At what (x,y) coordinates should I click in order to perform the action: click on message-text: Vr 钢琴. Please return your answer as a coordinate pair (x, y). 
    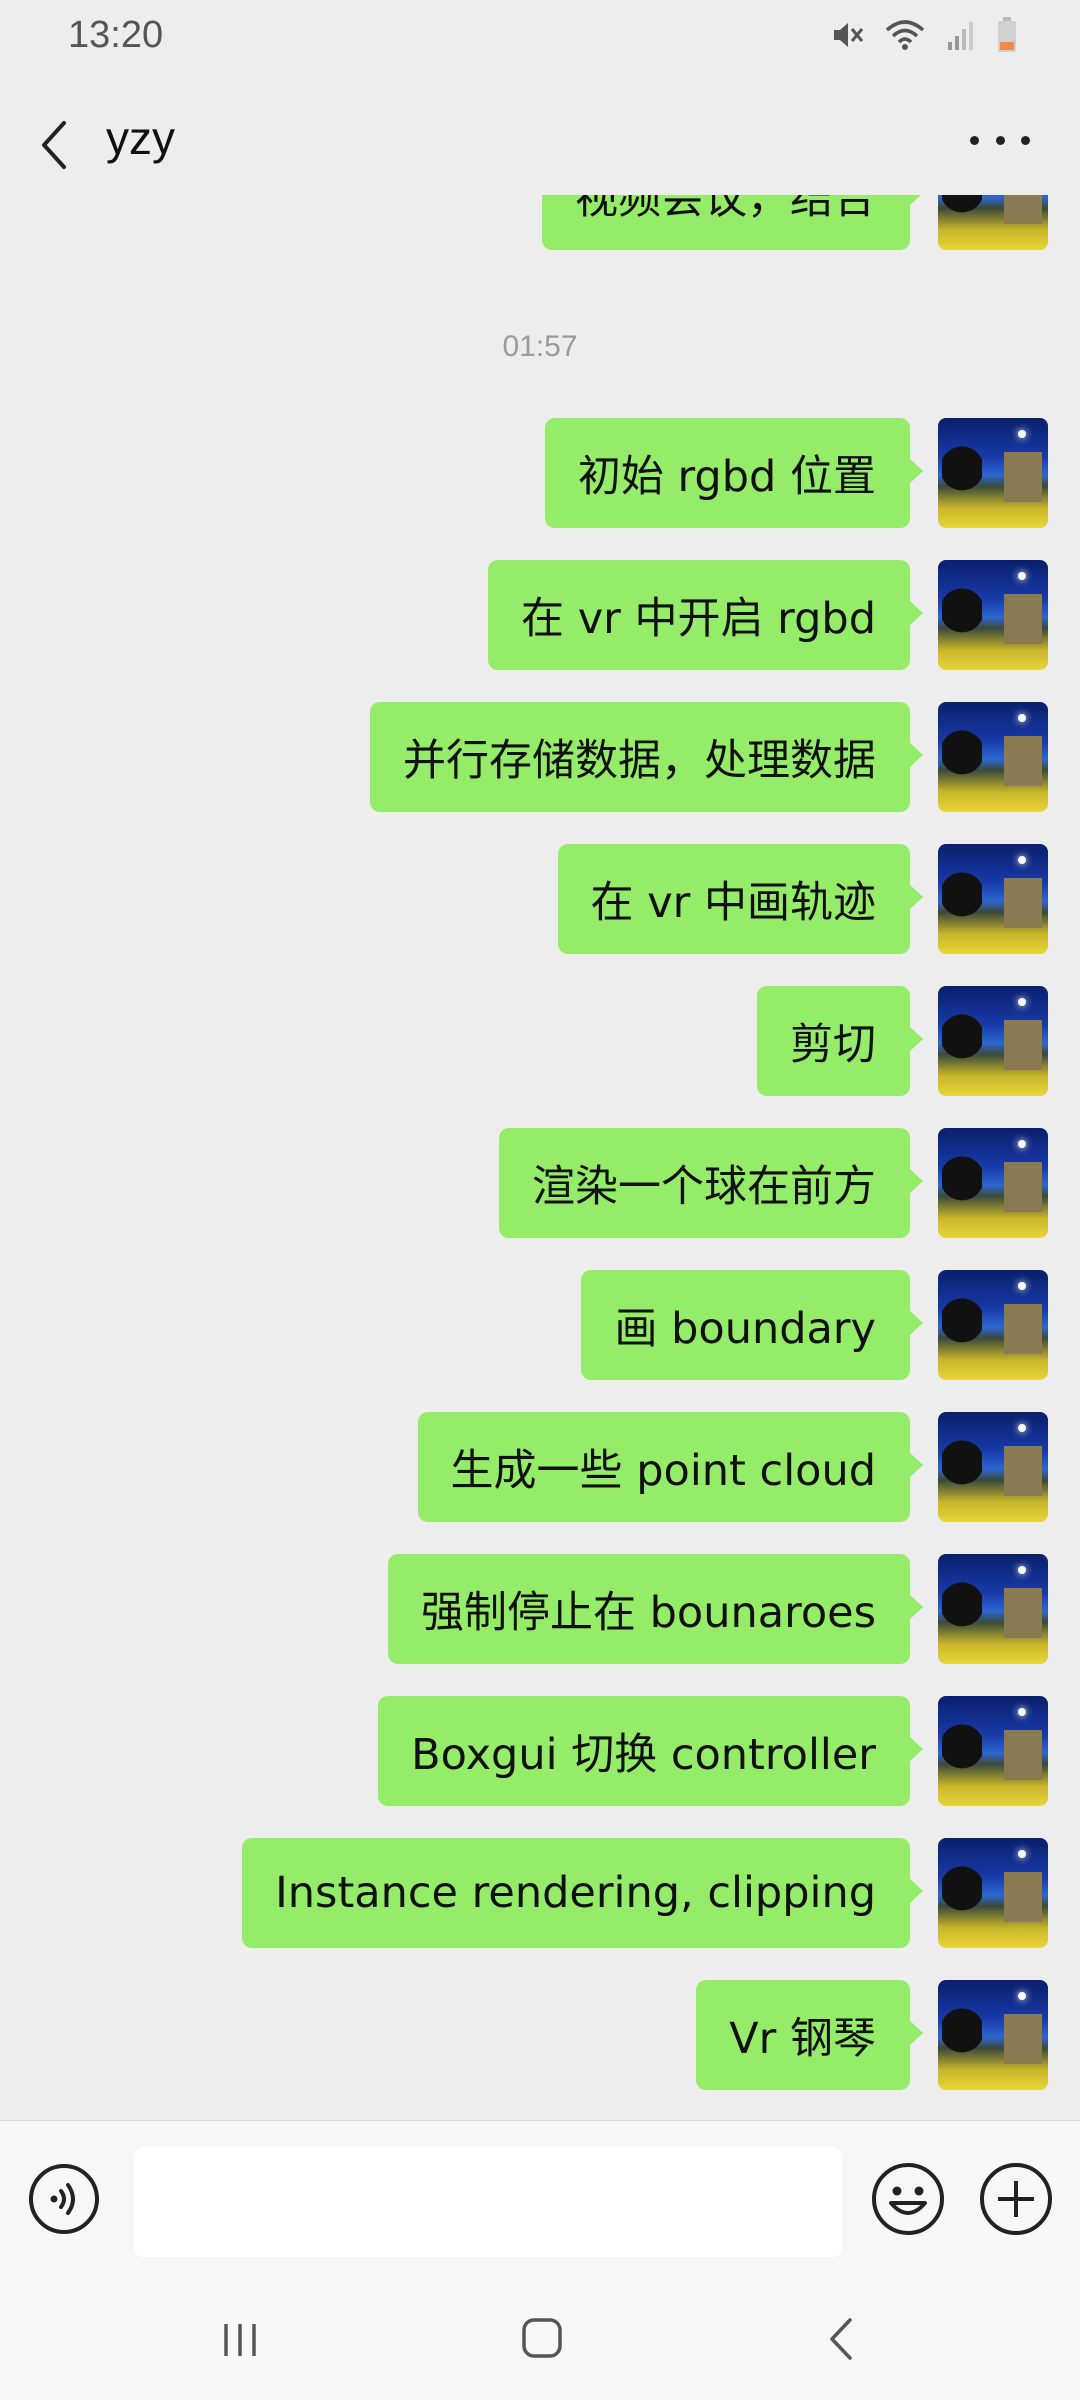
    Looking at the image, I should click on (802, 2039).